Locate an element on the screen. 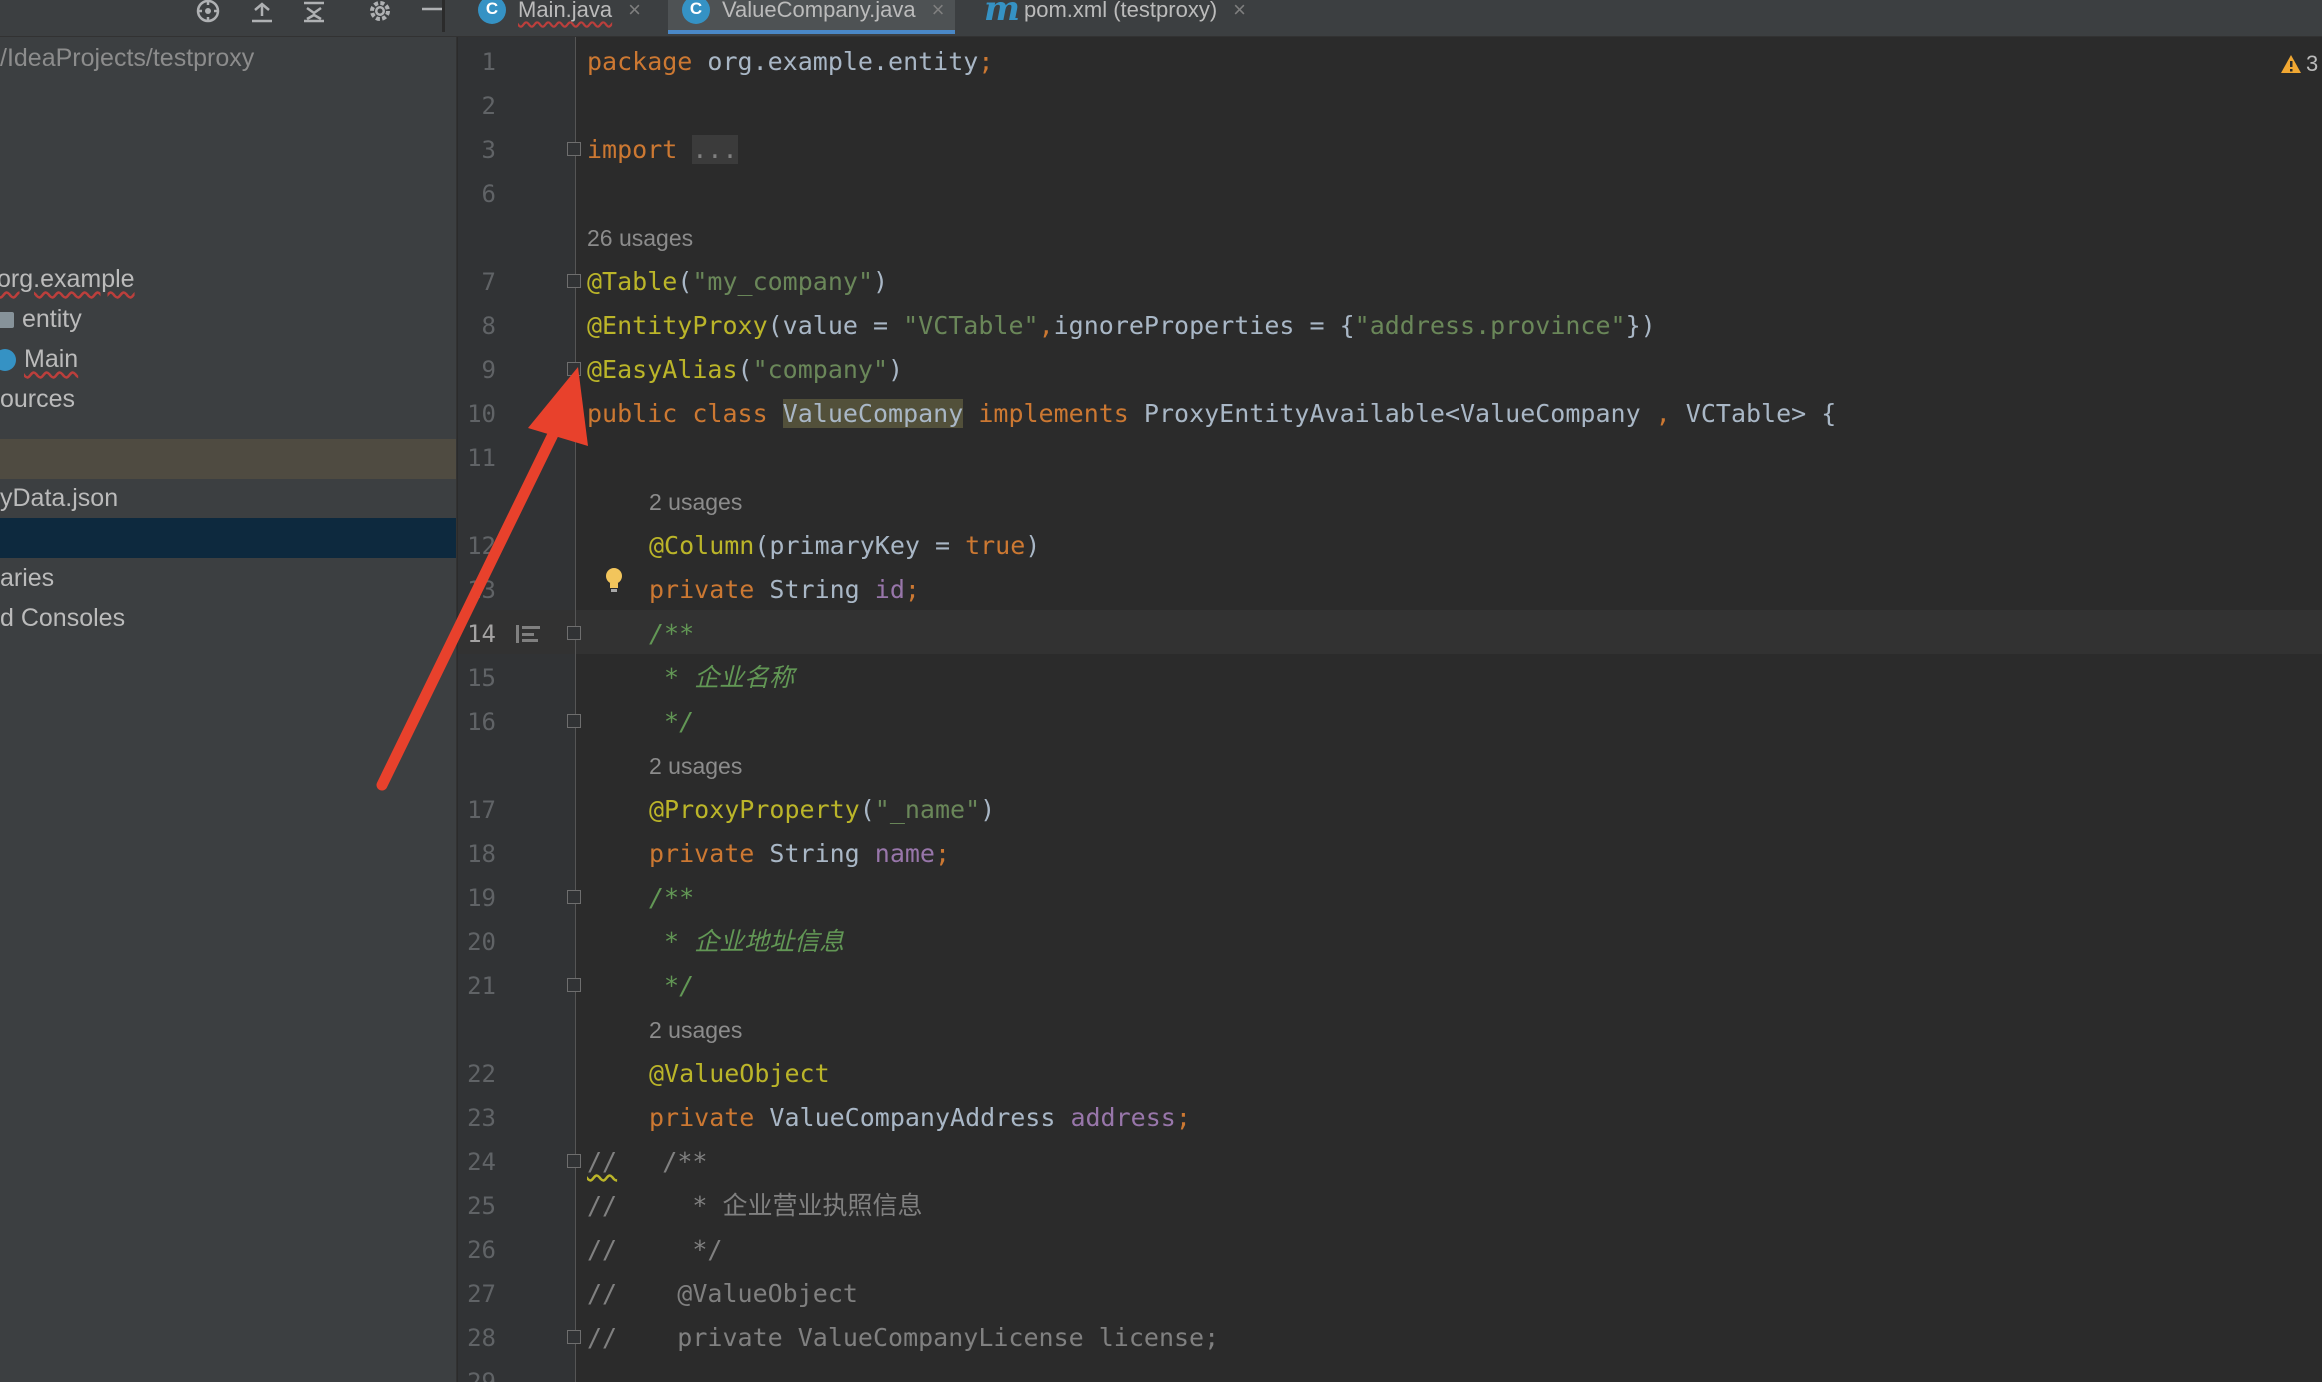  code-line-9: @EasyAlias("company") is located at coordinates (745, 369).